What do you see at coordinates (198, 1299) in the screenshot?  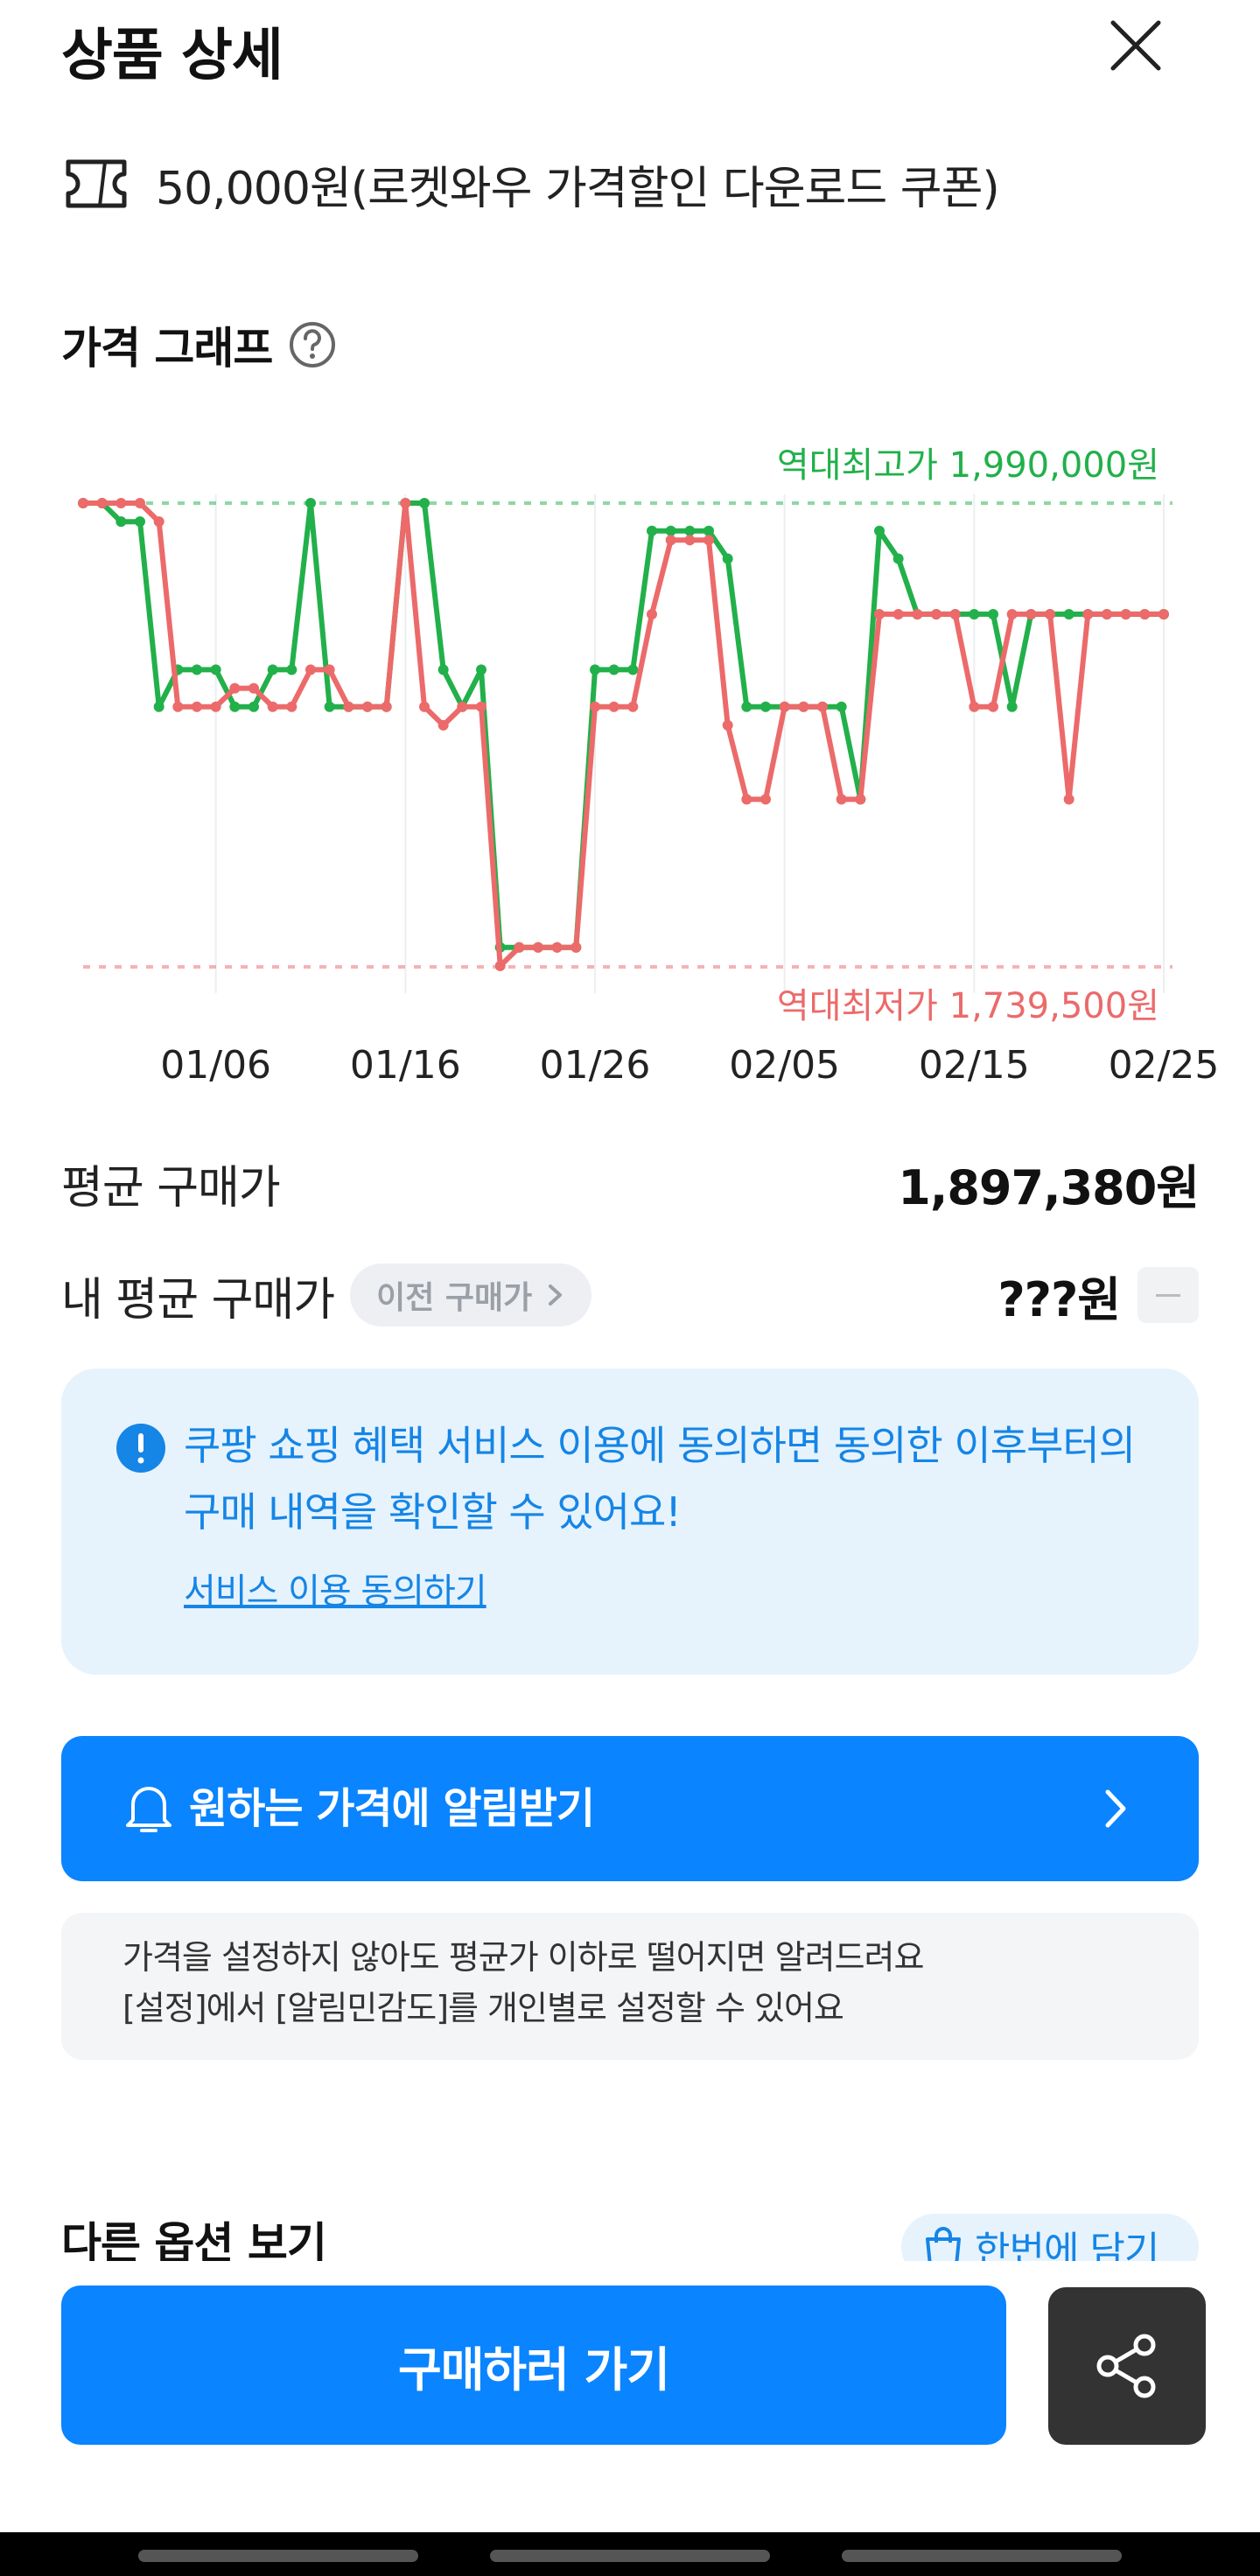 I see `my-avg-price-label: 내 평균 구매가` at bounding box center [198, 1299].